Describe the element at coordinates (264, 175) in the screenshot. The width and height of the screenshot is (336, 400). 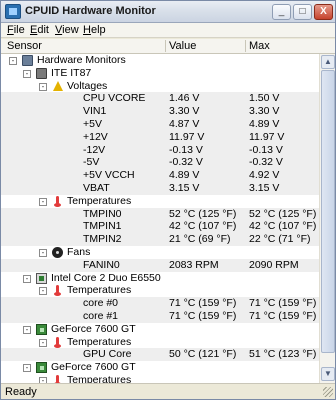
I see `sensor-max: 4.92 V` at that location.